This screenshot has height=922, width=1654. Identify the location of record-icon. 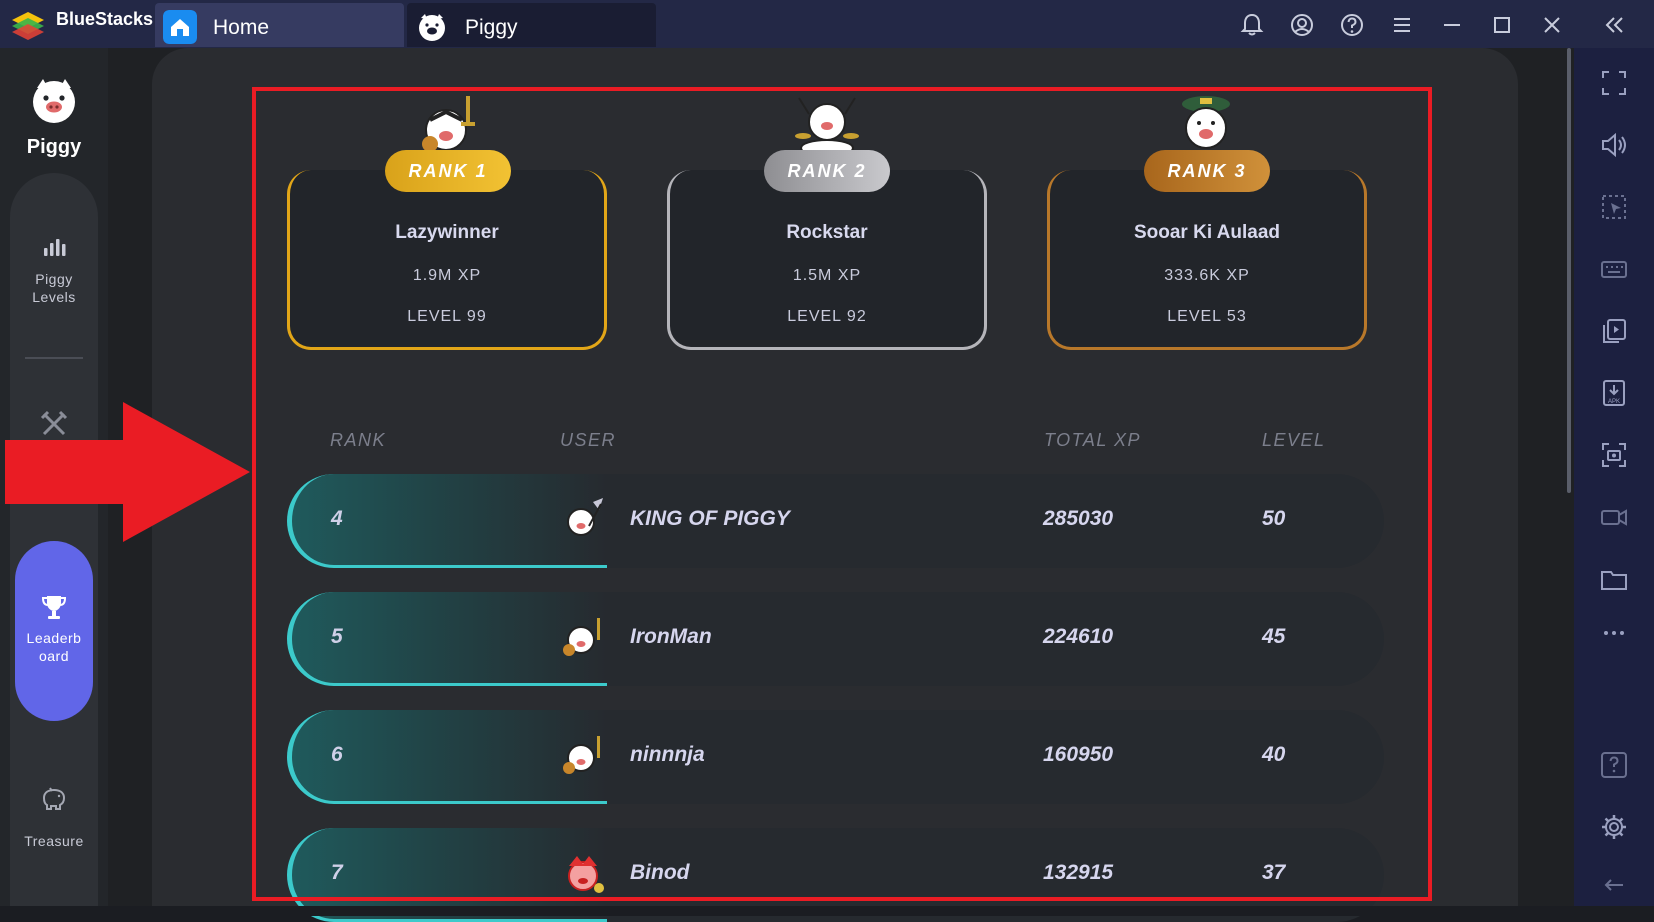
(1614, 517).